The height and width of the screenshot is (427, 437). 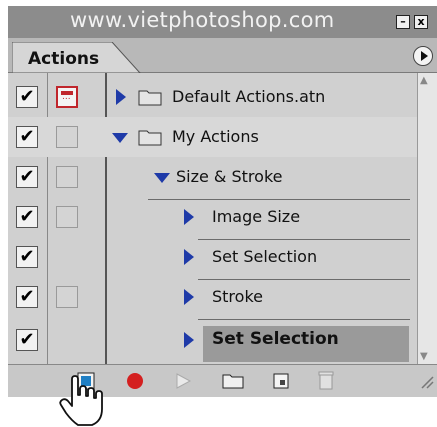 What do you see at coordinates (424, 80) in the screenshot?
I see `scroll-up-icon: ▲` at bounding box center [424, 80].